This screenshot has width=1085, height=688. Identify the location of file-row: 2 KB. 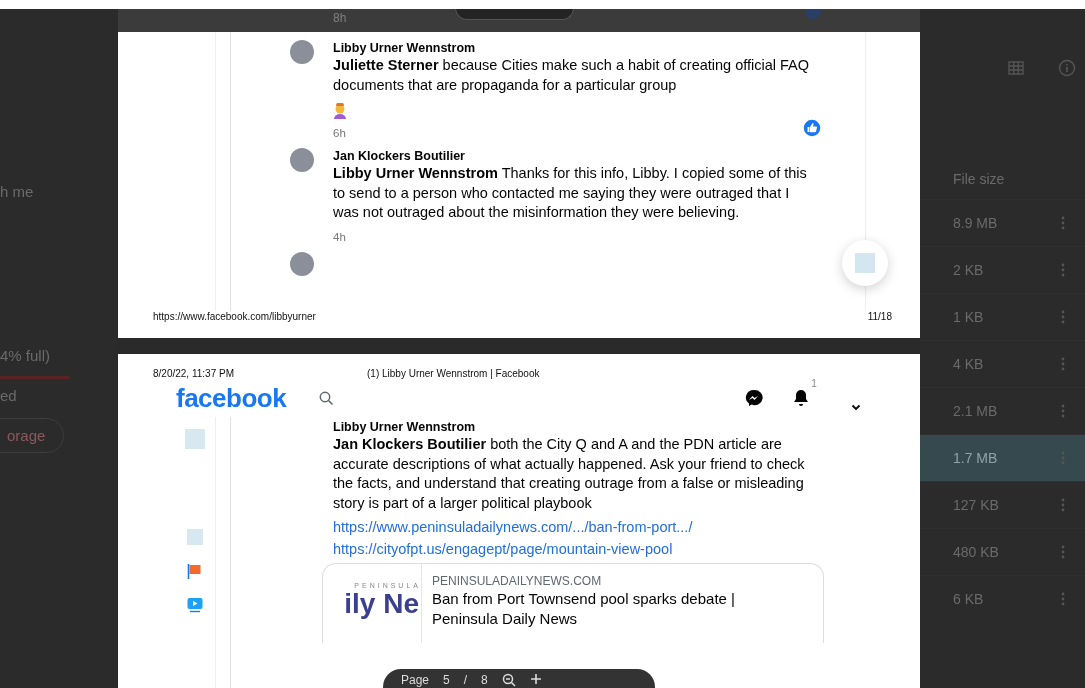
(1002, 269).